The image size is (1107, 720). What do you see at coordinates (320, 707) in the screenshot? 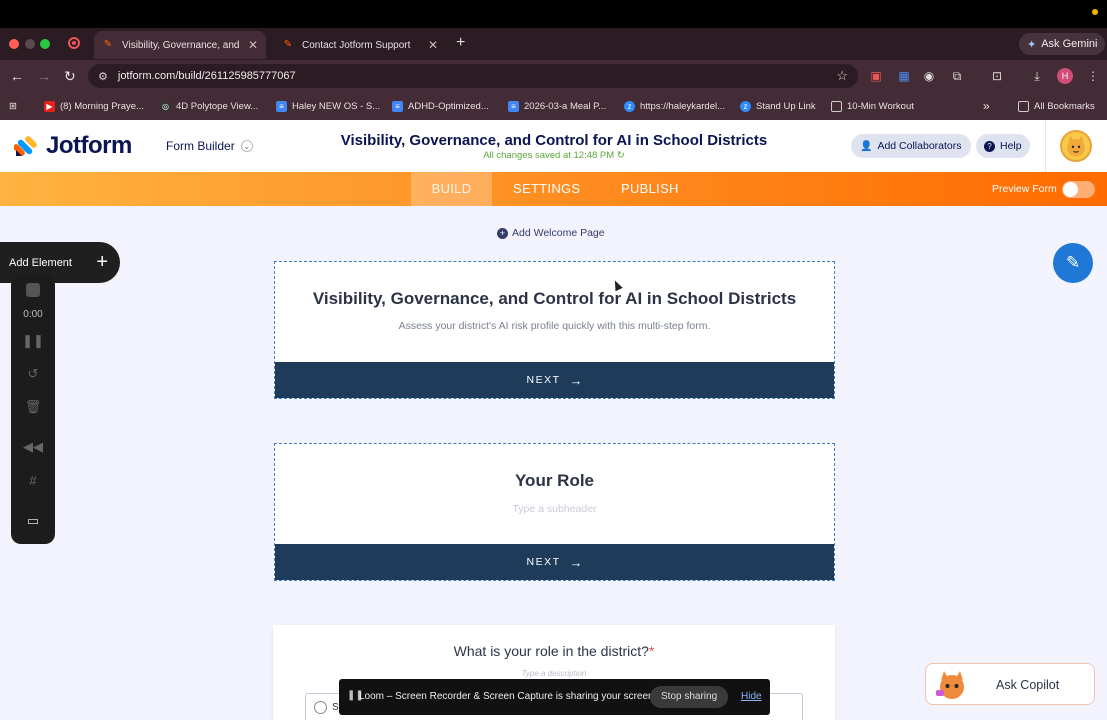
I see `radio-icon` at bounding box center [320, 707].